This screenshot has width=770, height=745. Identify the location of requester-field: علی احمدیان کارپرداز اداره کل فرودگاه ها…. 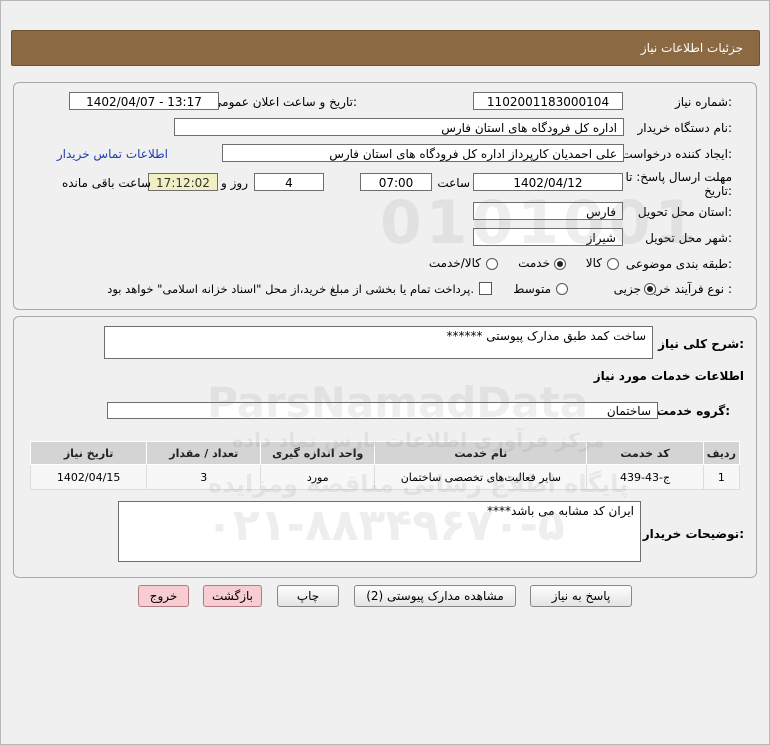
(423, 153).